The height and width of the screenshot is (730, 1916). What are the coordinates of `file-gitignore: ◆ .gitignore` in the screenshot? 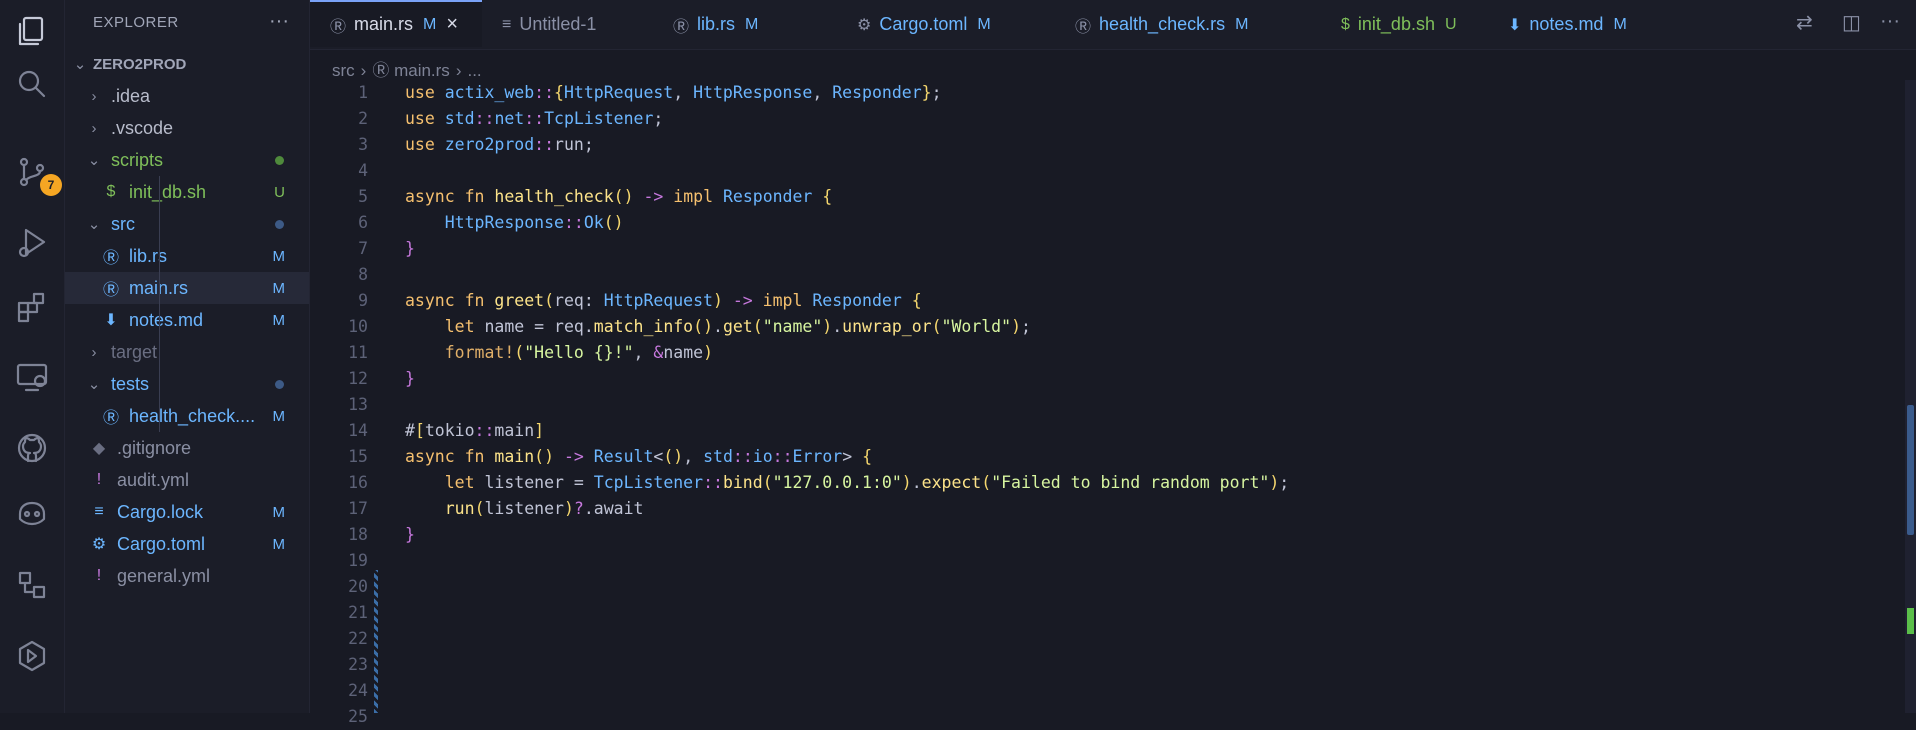 It's located at (187, 448).